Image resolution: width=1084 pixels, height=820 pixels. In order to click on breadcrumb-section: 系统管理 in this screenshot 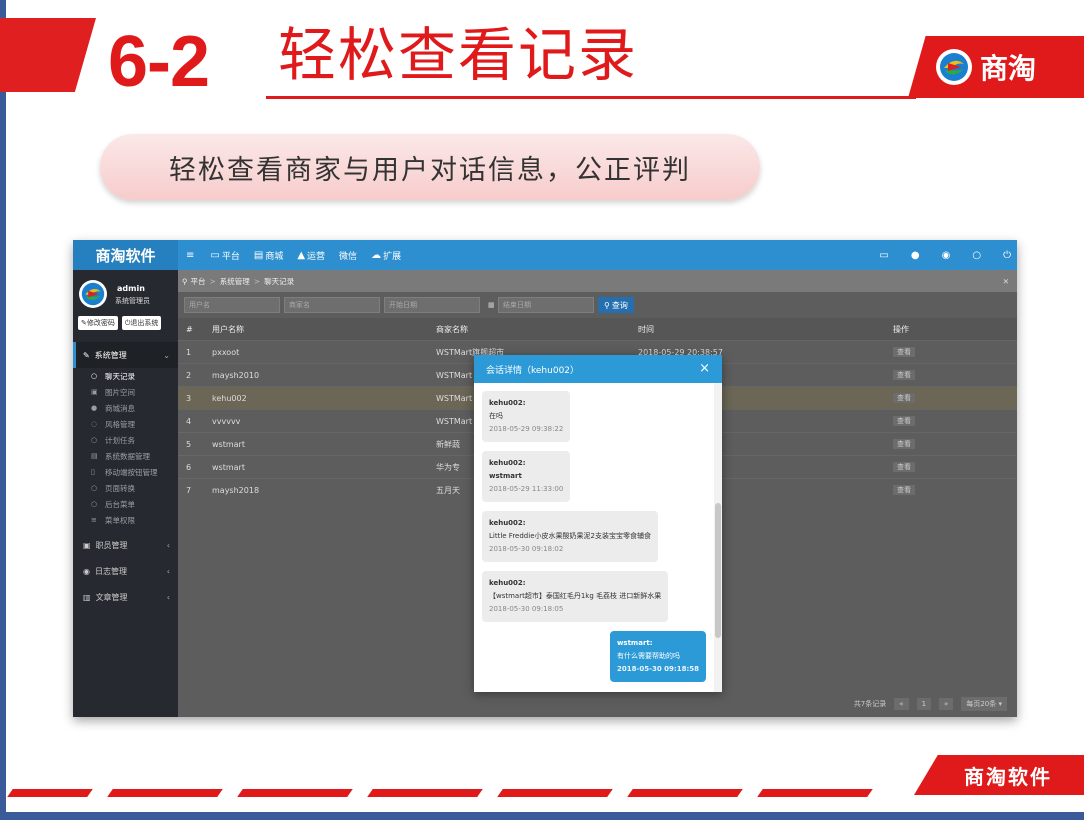, I will do `click(235, 281)`.